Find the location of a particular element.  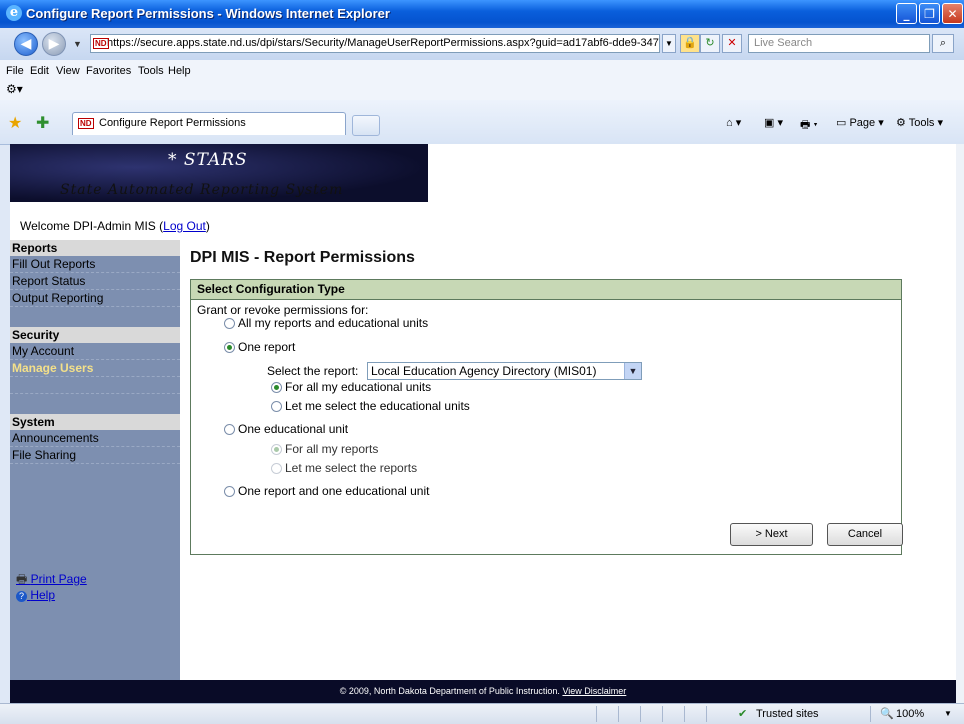

new-tab-button is located at coordinates (366, 125).